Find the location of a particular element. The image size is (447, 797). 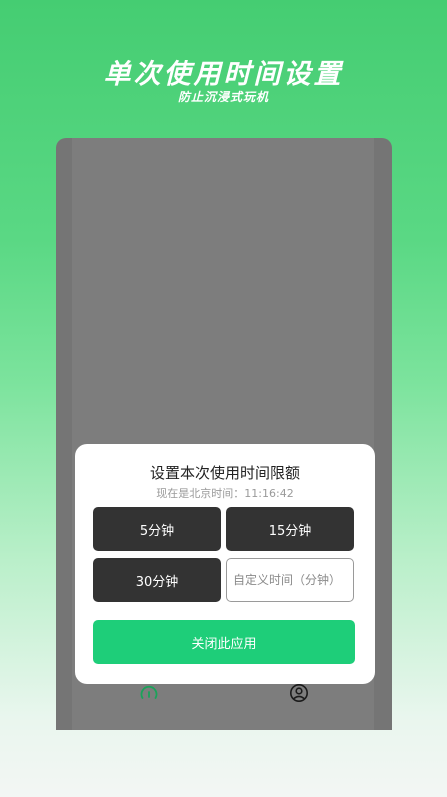

option-30-min-button: 30分钟 is located at coordinates (157, 580).